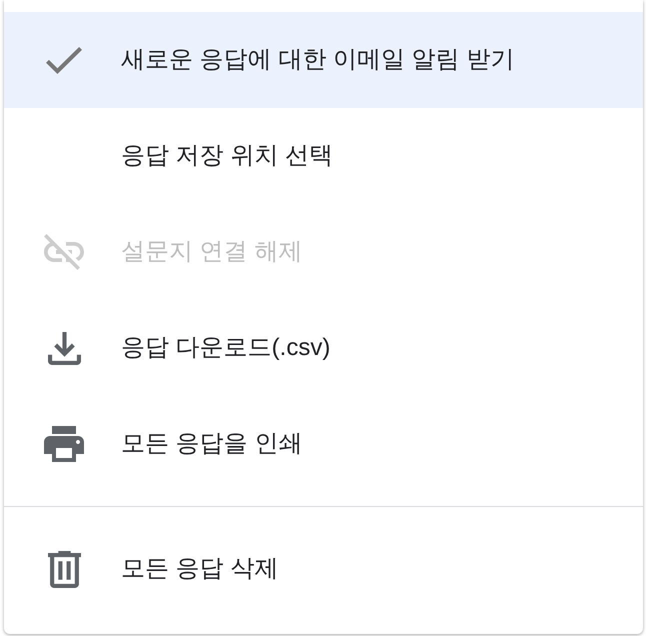 The image size is (646, 636). Describe the element at coordinates (64, 444) in the screenshot. I see `printer-icon` at that location.